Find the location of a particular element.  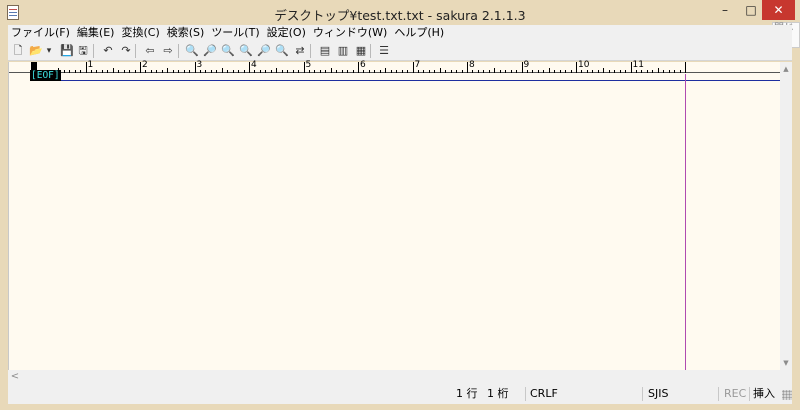

scroll-corner is located at coordinates (786, 377).